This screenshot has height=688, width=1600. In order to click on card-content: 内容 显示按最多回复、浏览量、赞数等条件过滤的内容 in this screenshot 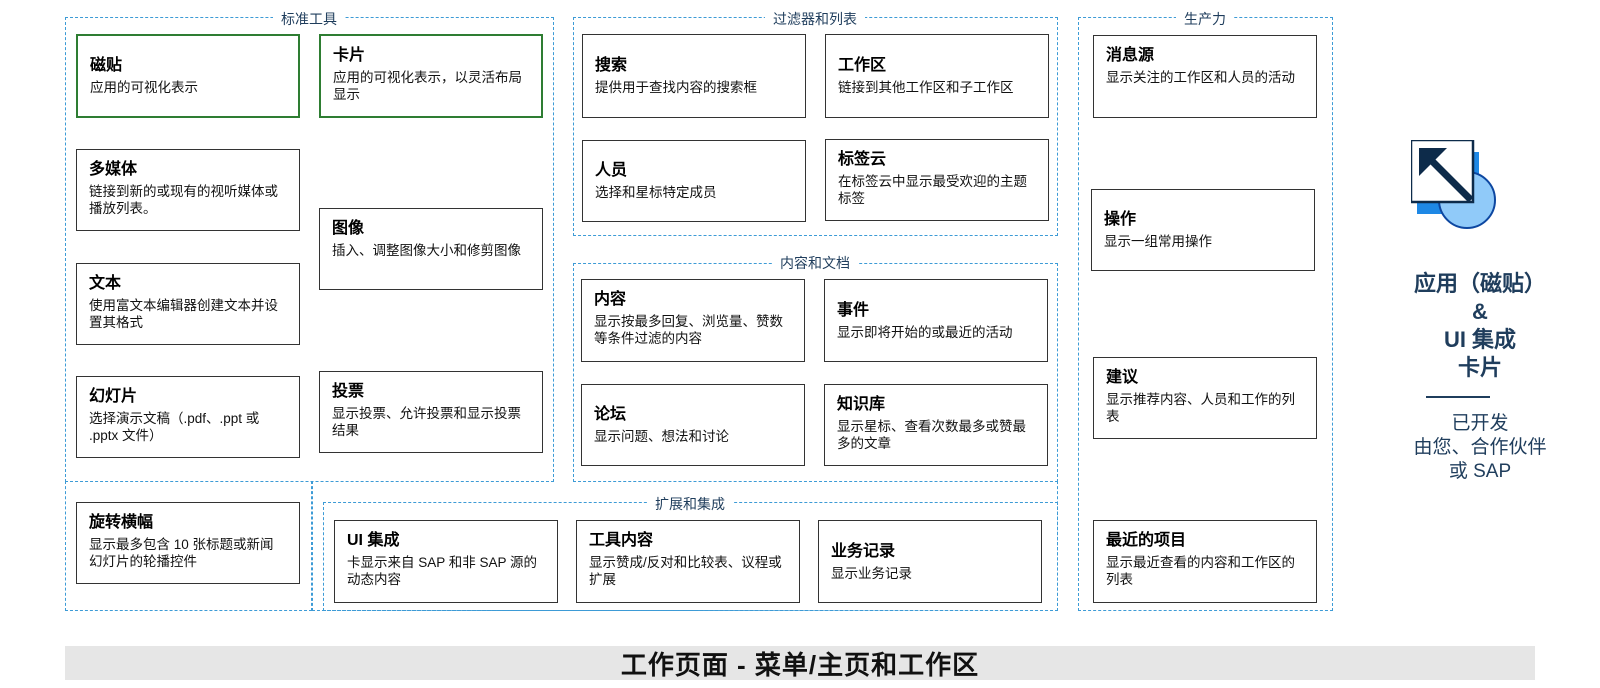, I will do `click(693, 320)`.